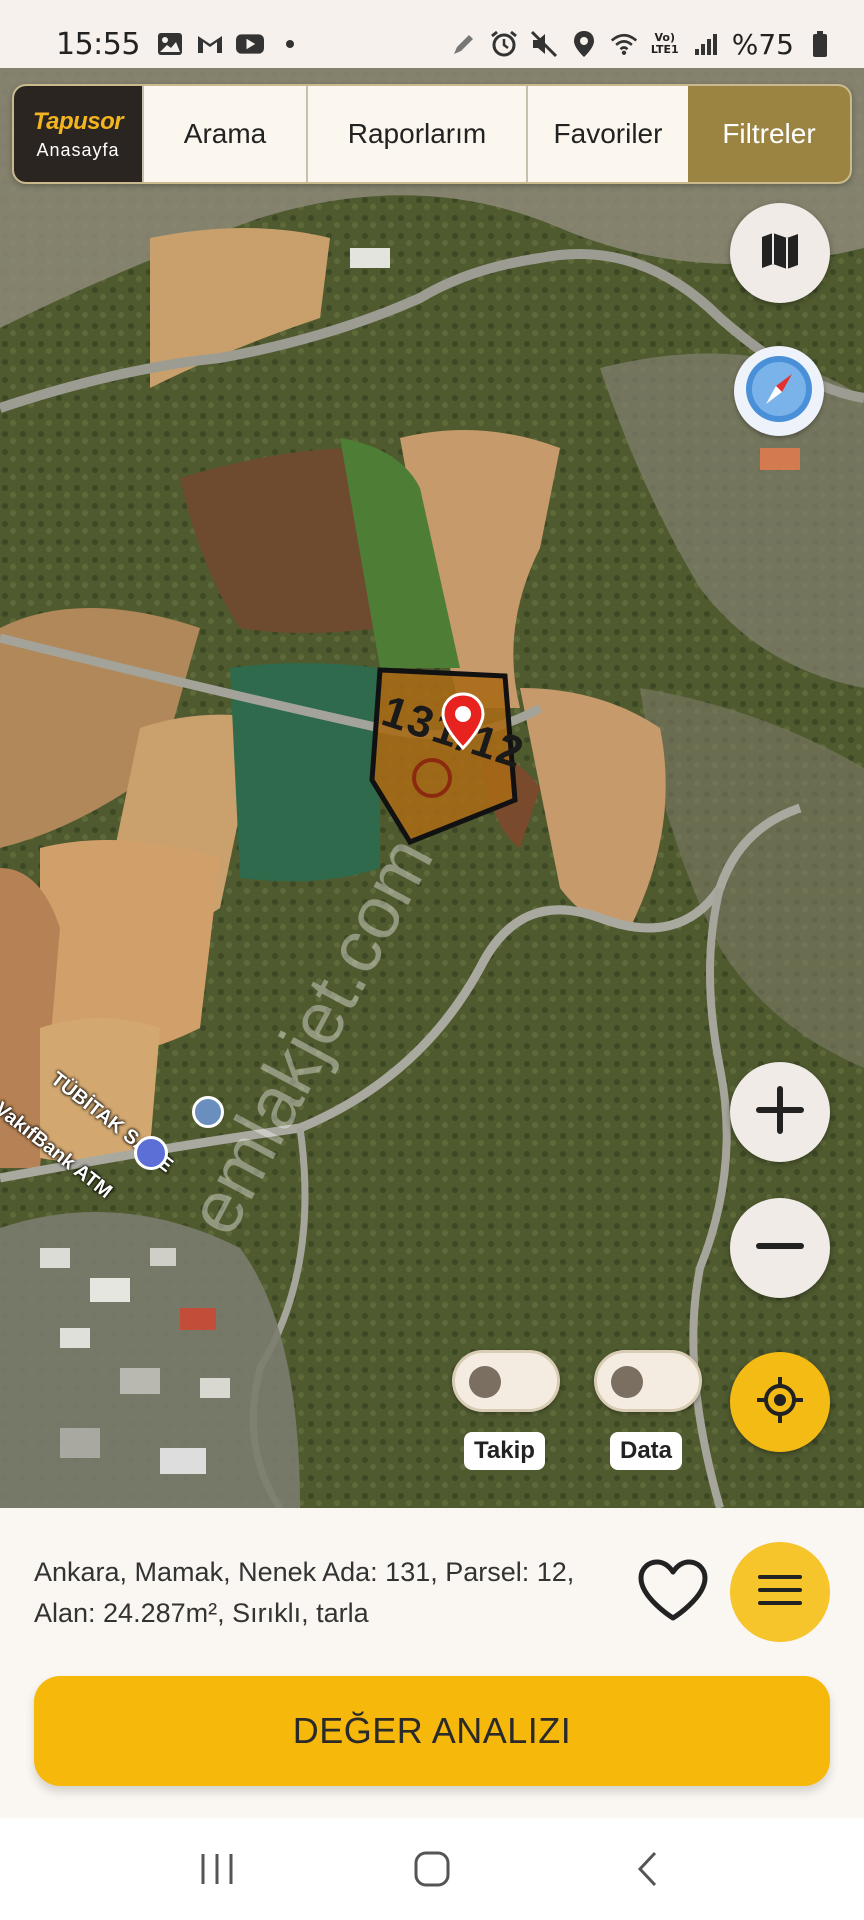 Image resolution: width=864 pixels, height=1920 pixels. I want to click on recents-icon, so click(217, 1869).